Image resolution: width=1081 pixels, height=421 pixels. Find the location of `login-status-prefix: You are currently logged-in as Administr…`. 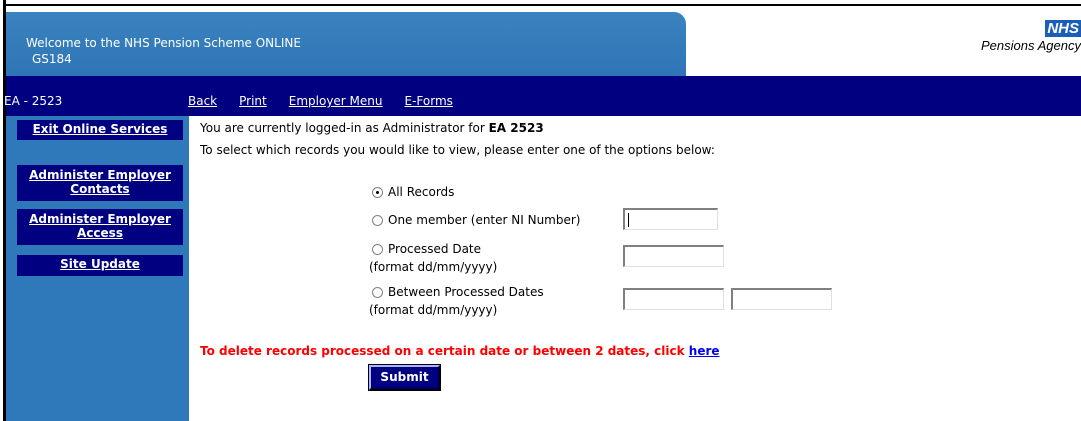

login-status-prefix: You are currently logged-in as Administr… is located at coordinates (344, 128).